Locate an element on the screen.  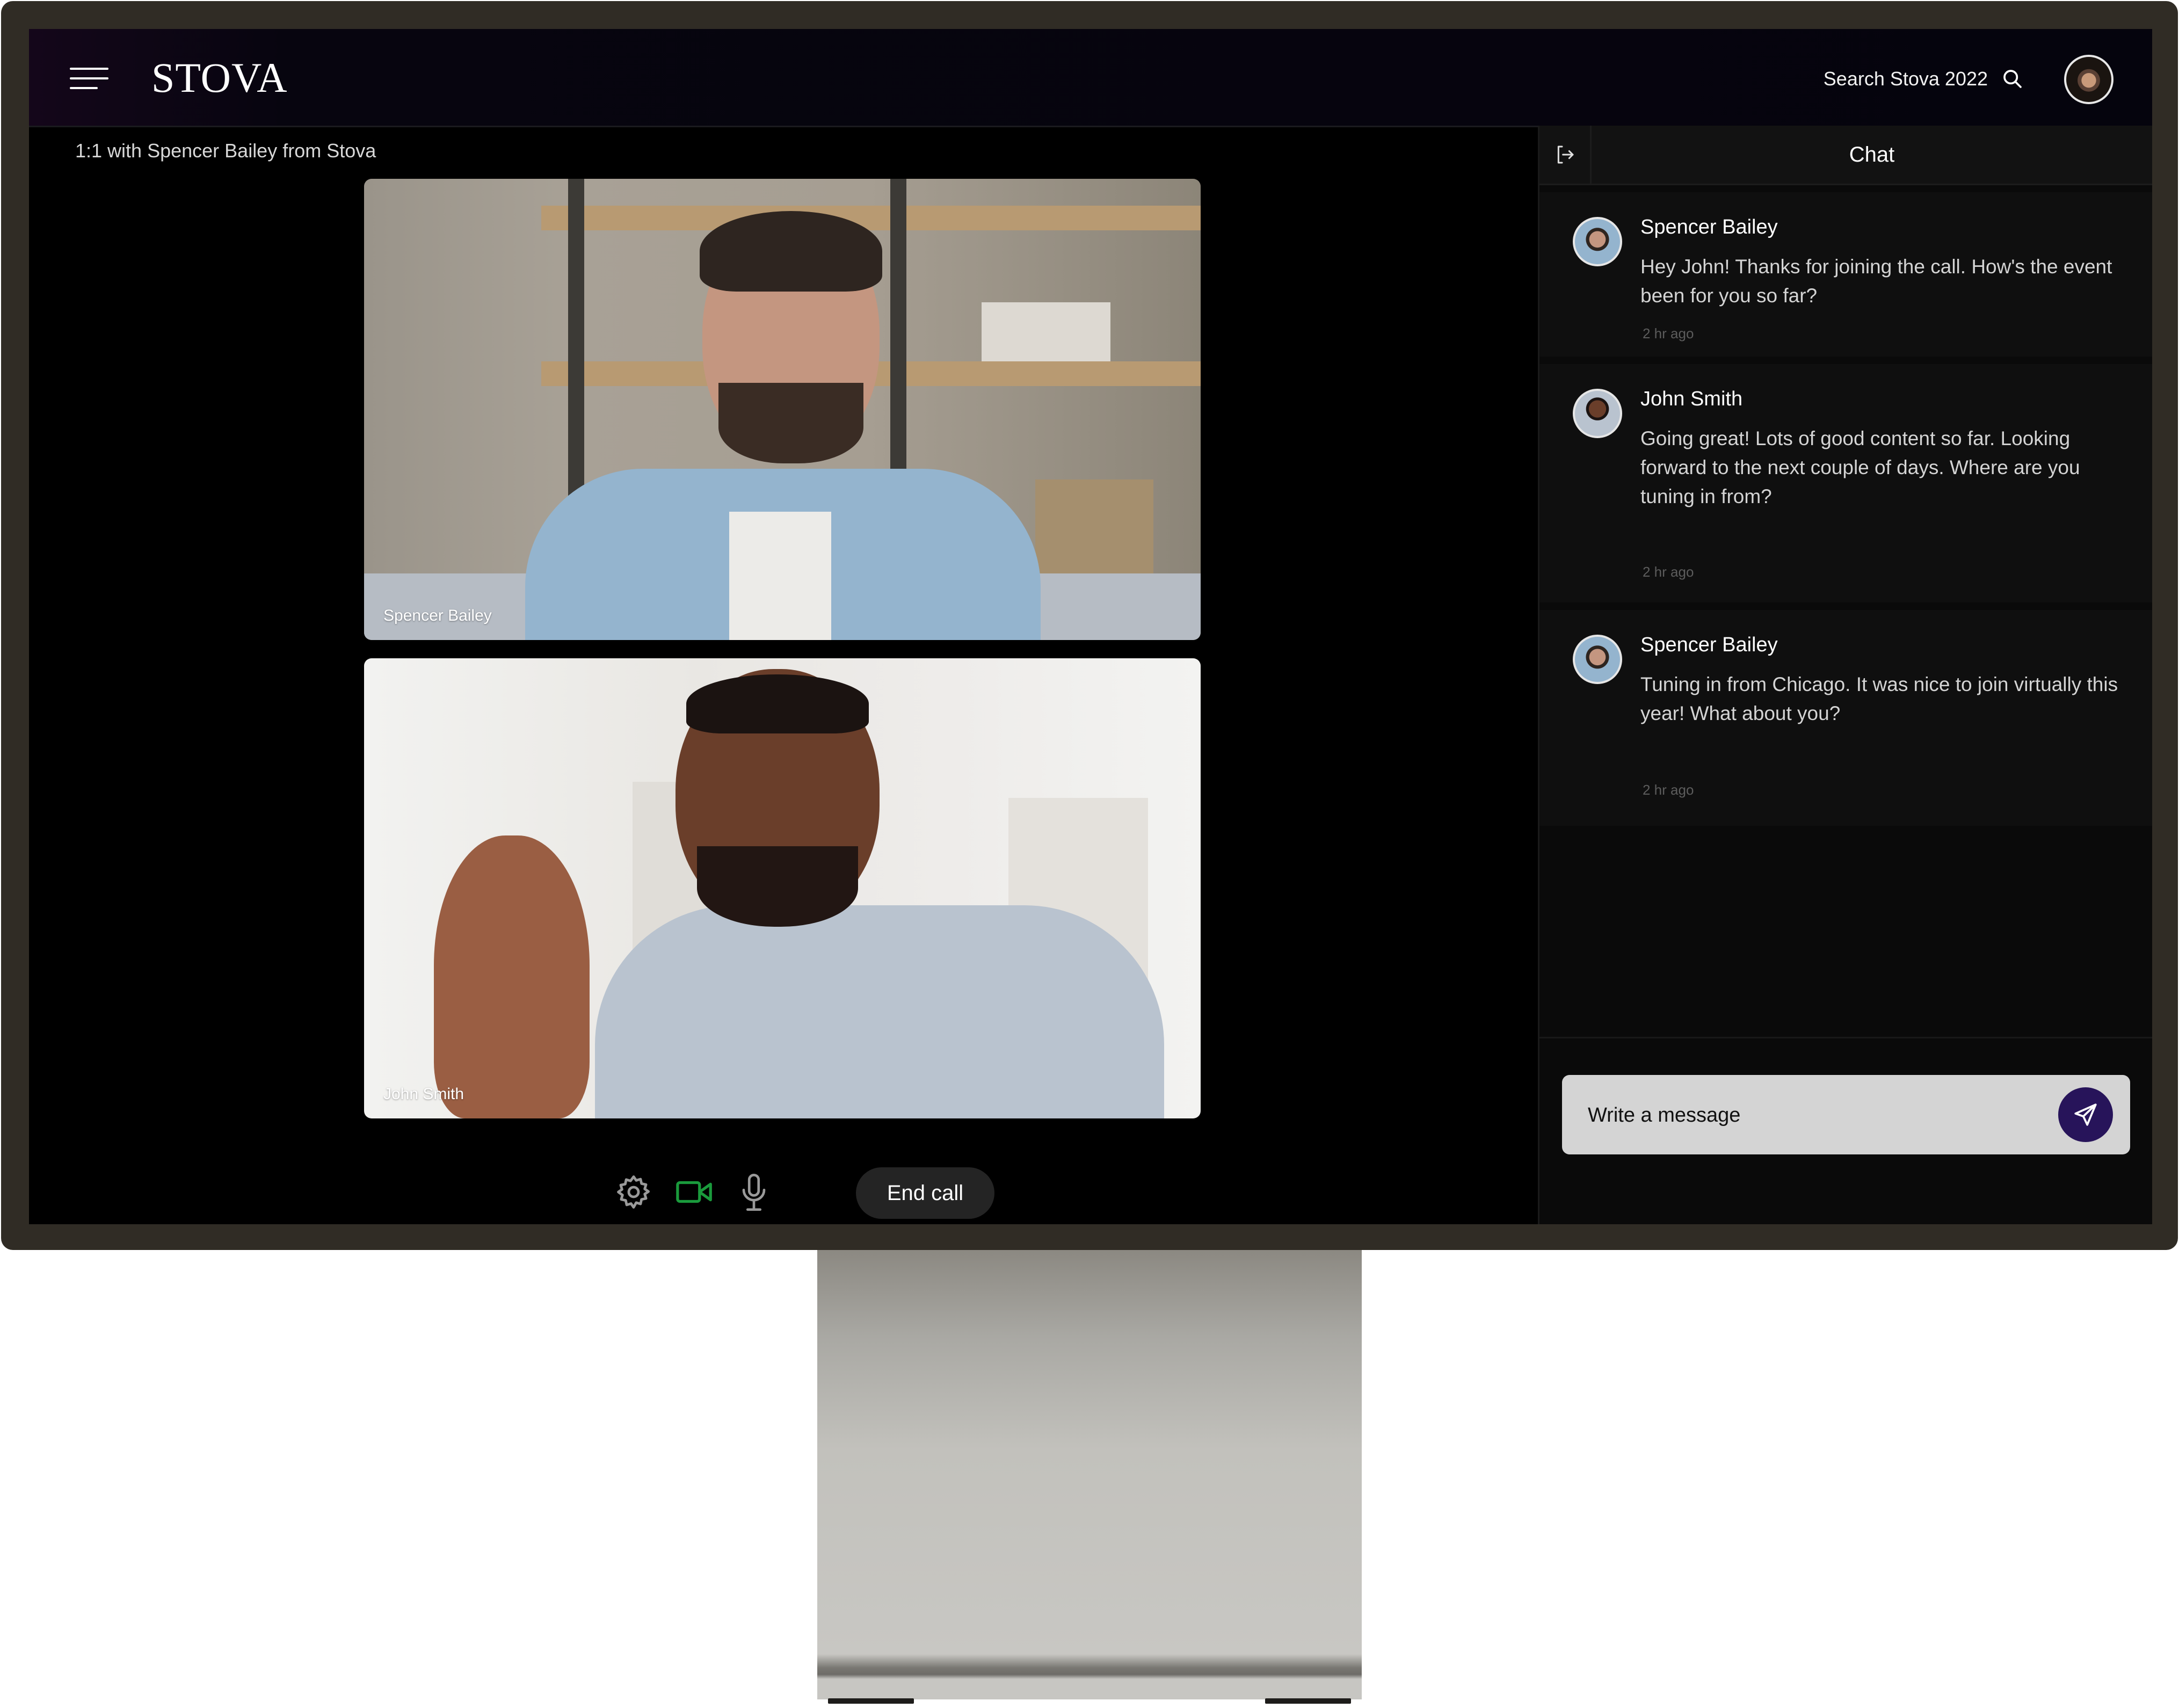
top-nav: STOVA Search Stova 2022 is located at coordinates (1090, 78).